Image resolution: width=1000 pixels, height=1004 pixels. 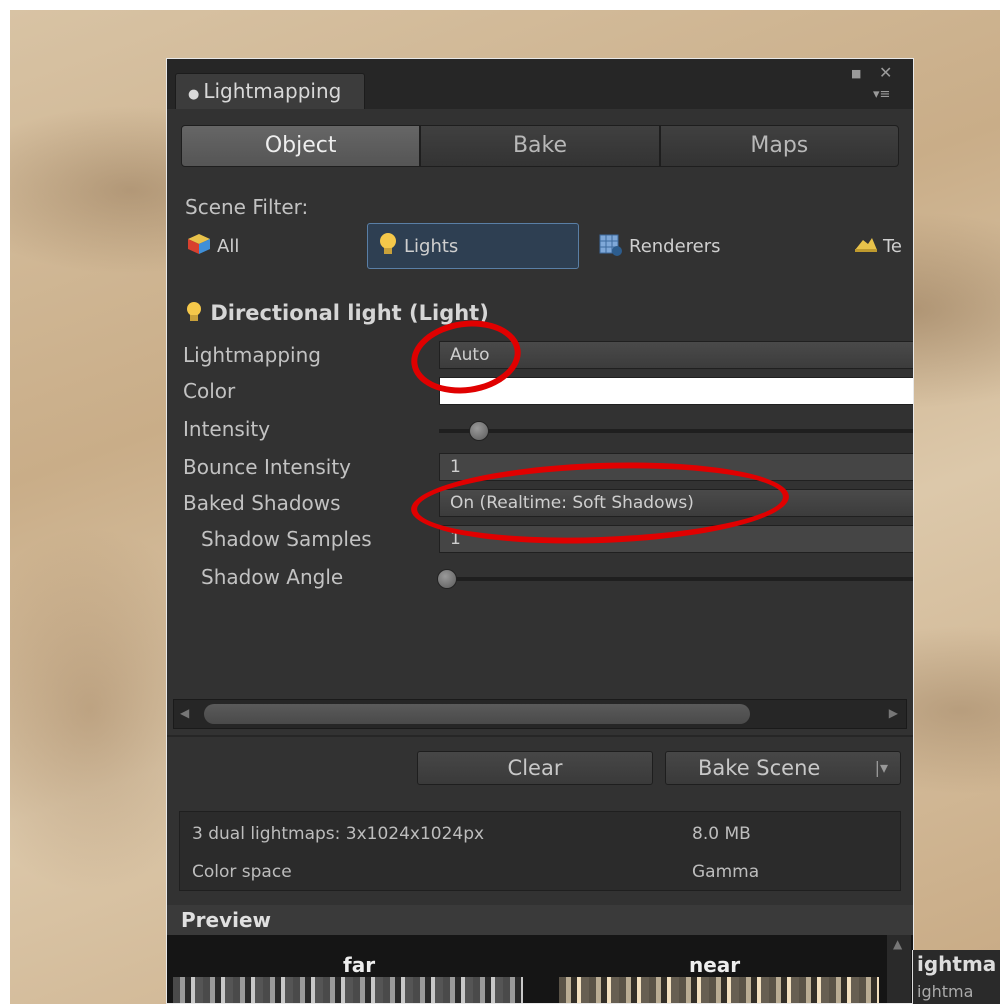 What do you see at coordinates (349, 313) in the screenshot?
I see `component-title: Directional light (Light)` at bounding box center [349, 313].